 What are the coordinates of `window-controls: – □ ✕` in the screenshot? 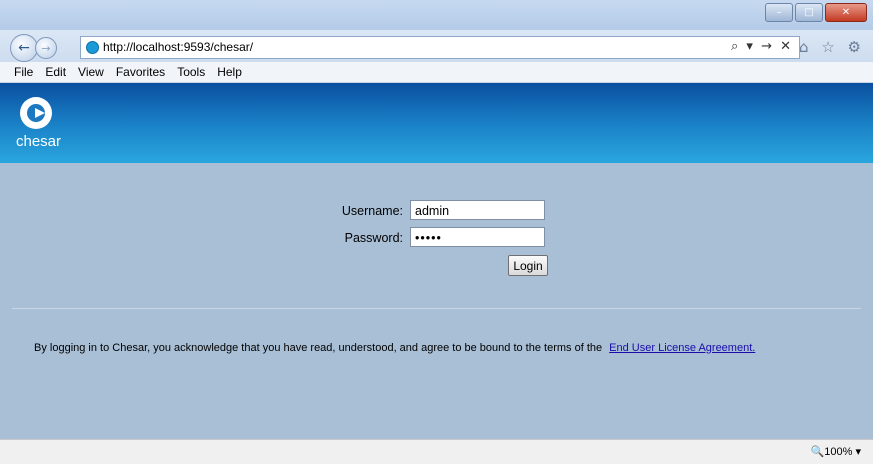 It's located at (815, 12).